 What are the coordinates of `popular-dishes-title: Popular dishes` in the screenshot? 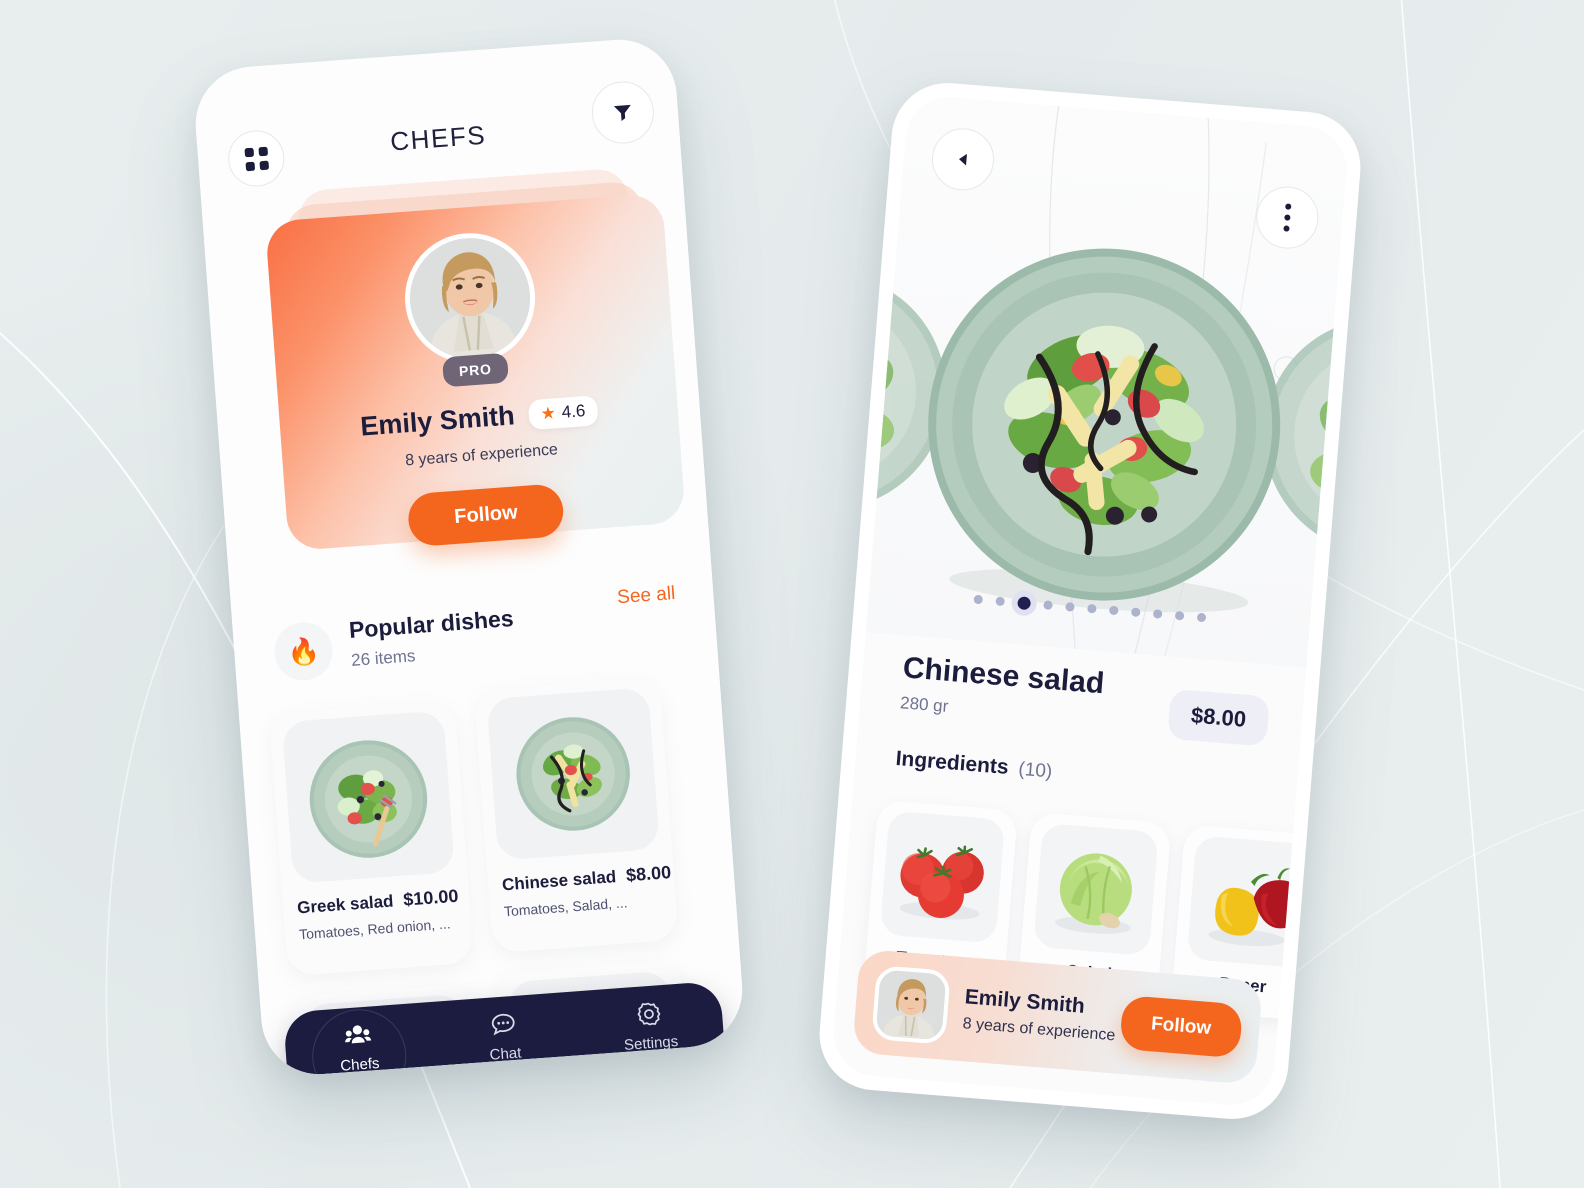 It's located at (431, 623).